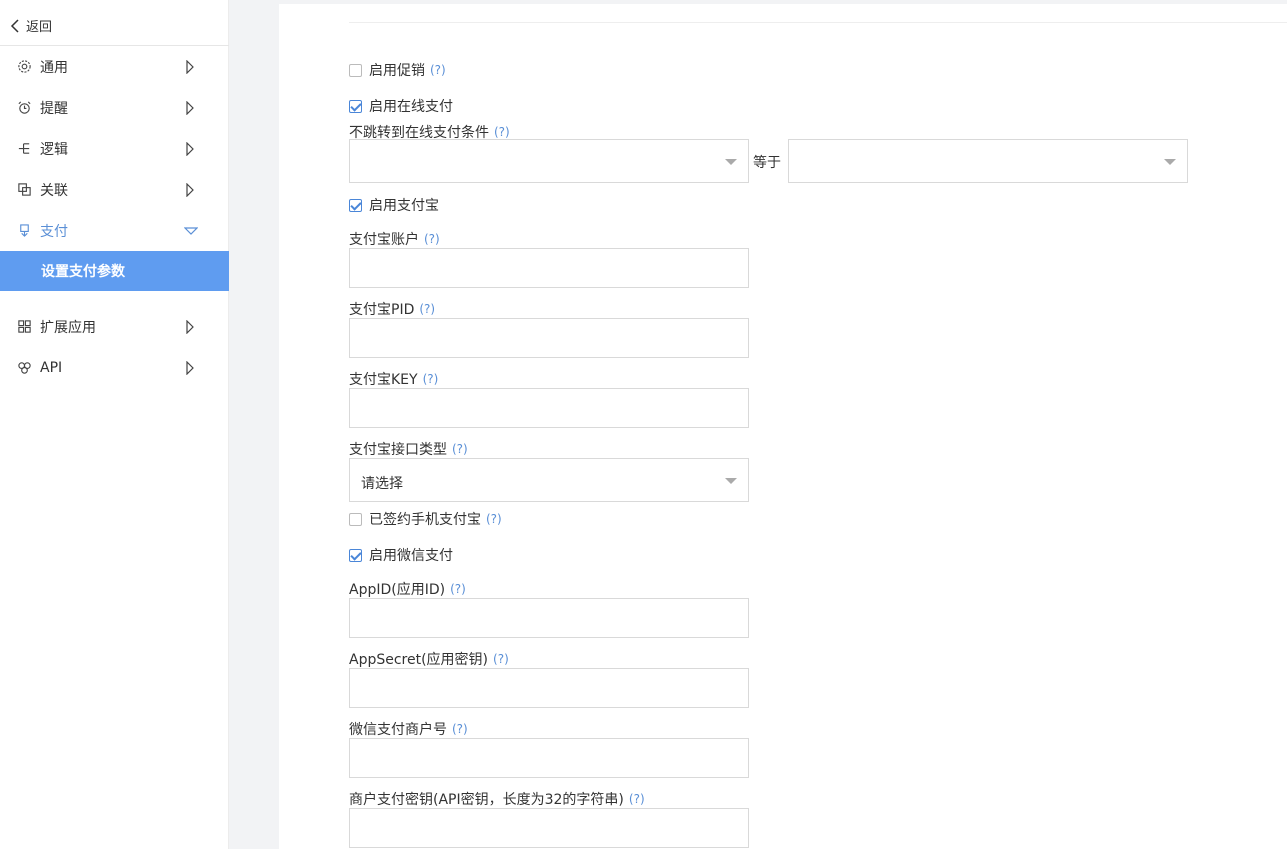 The image size is (1287, 849). Describe the element at coordinates (114, 148) in the screenshot. I see `sidebar-item-logic: 逻辑` at that location.